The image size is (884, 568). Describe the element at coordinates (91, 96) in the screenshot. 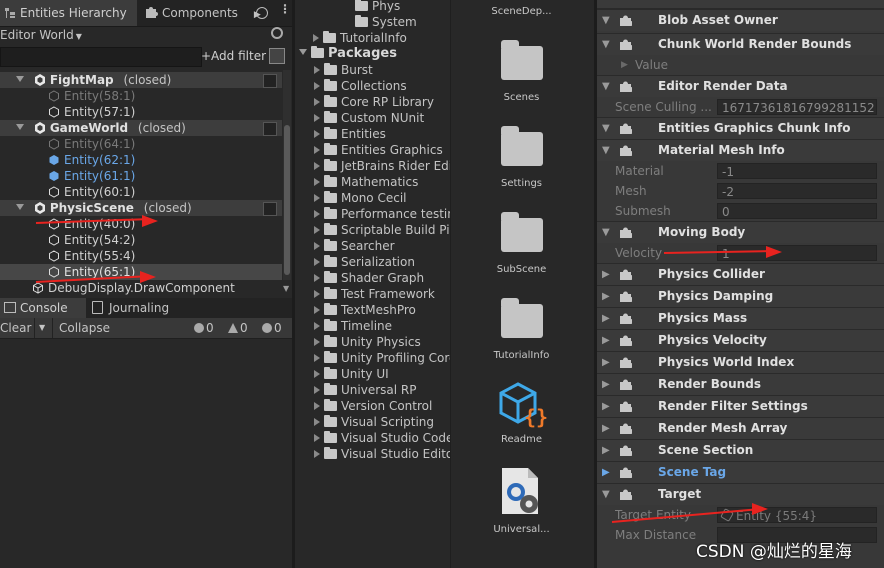

I see `list-item: Entity(58:1)` at that location.